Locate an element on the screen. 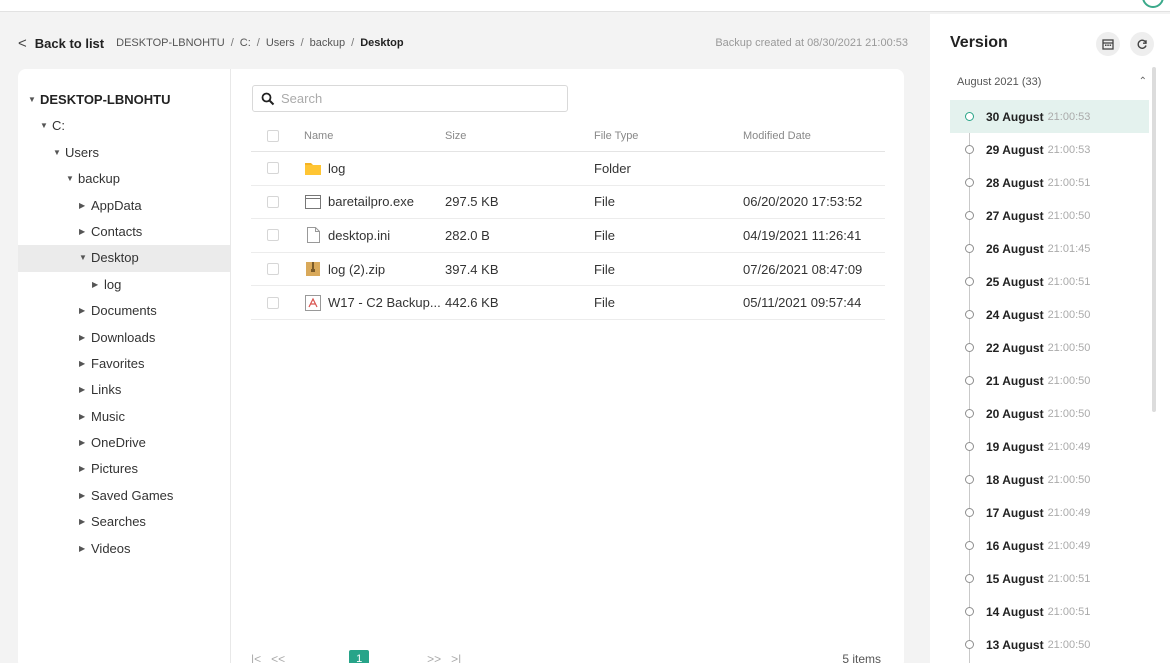  tree-item: ▶ Documents is located at coordinates (124, 311).